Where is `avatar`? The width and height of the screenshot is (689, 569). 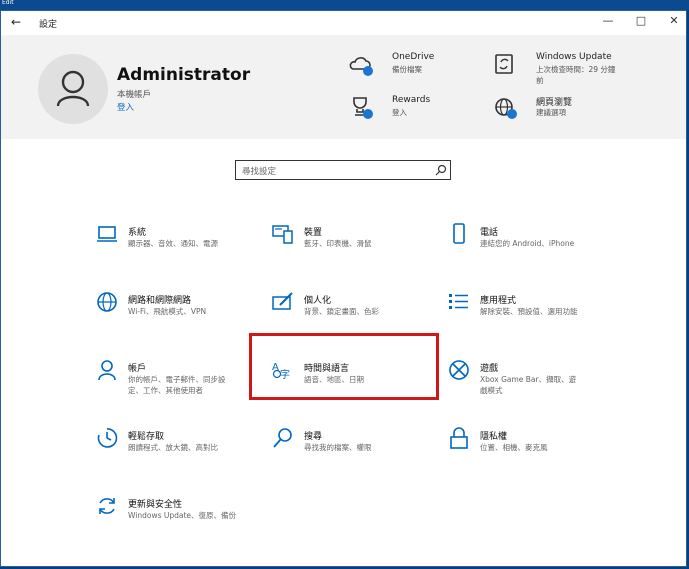 avatar is located at coordinates (73, 89).